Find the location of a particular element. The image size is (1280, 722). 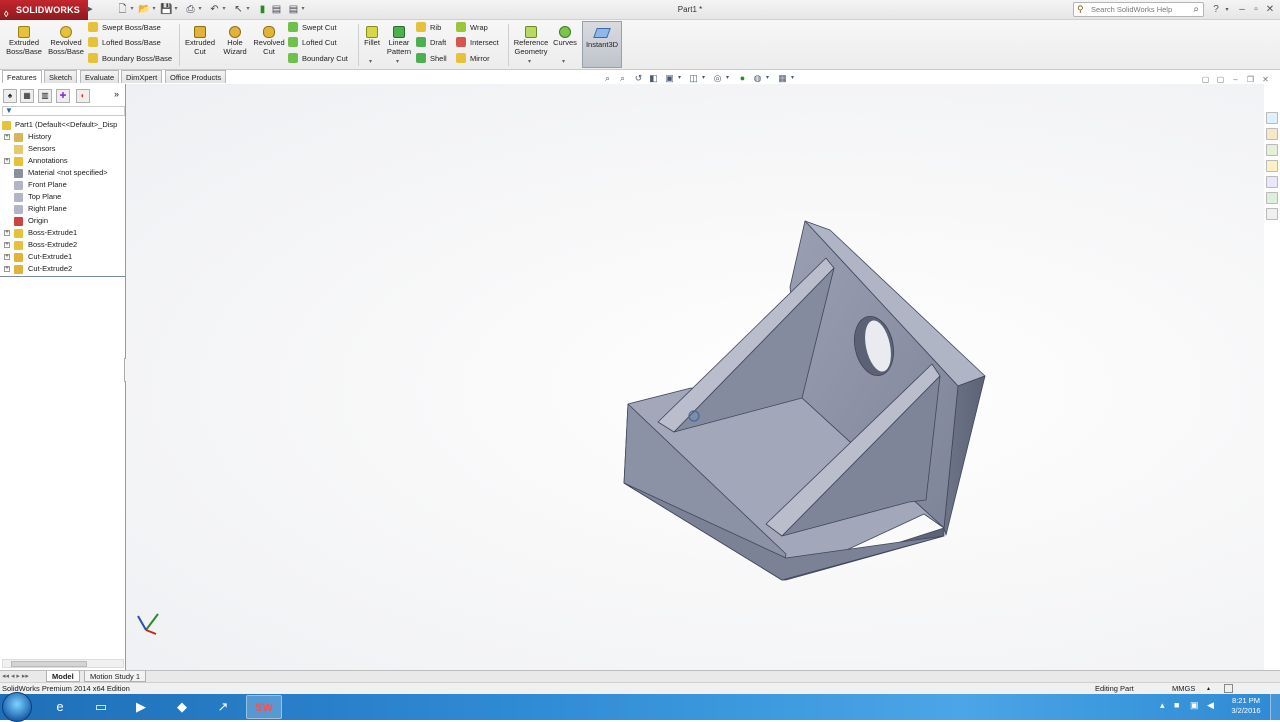

hole-wizard-button: Hole Wizard is located at coordinates (235, 45).